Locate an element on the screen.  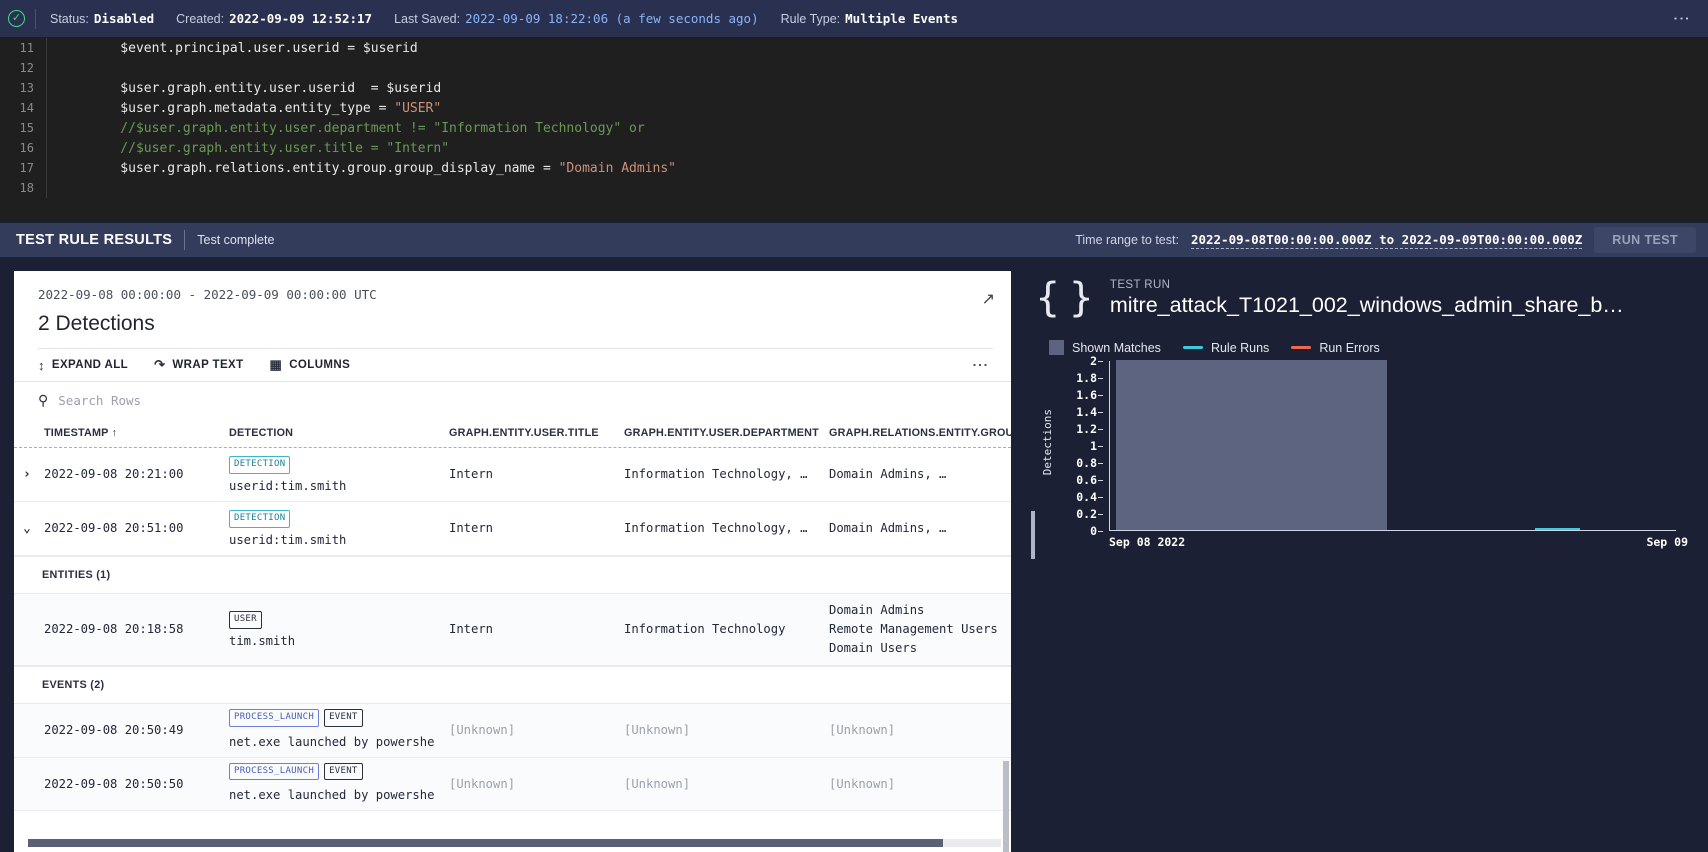
results-toolbar: ↕ EXPAND ALL ↷ WRAP TEXT ▦ COLUMNS ⋮ is located at coordinates (512, 365).